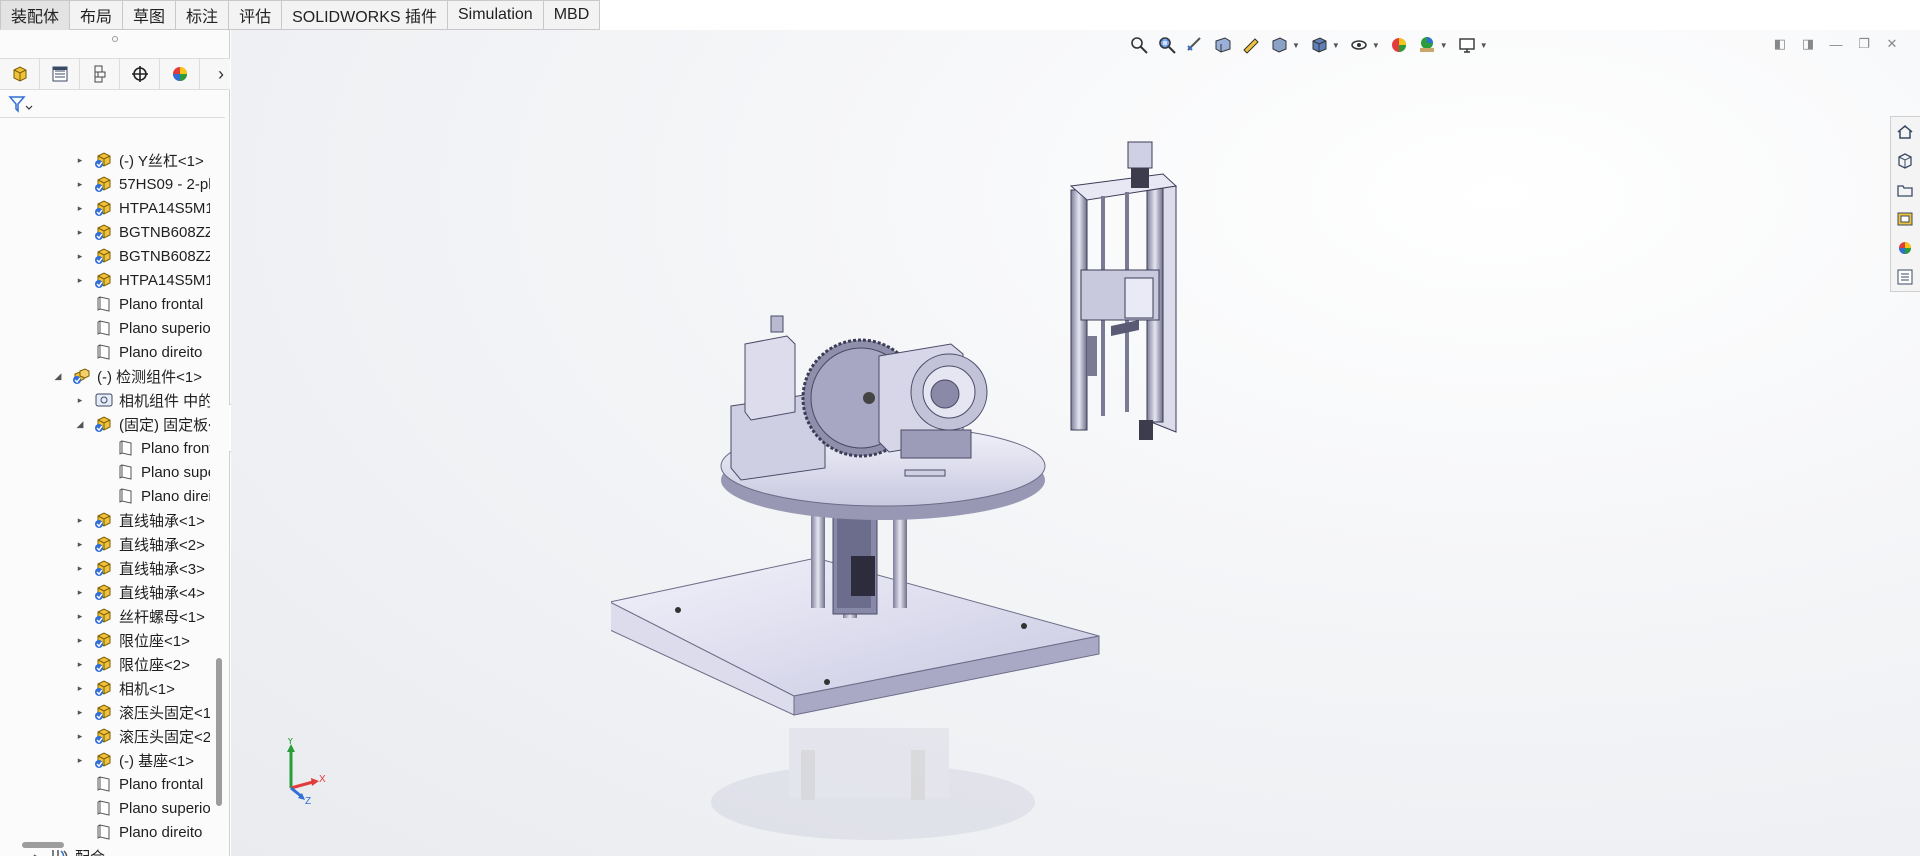 The width and height of the screenshot is (1920, 856). I want to click on tab-2: 草图, so click(150, 15).